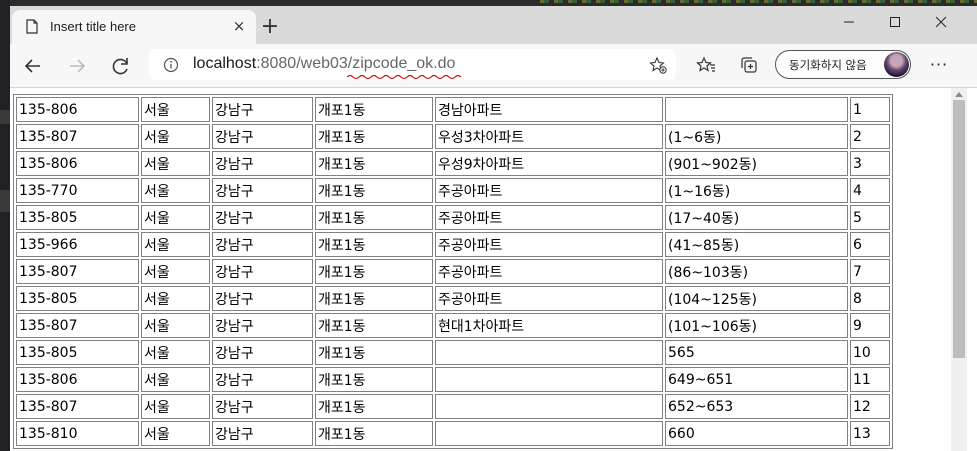 The height and width of the screenshot is (451, 977). Describe the element at coordinates (756, 109) in the screenshot. I see `bunji-cell` at that location.